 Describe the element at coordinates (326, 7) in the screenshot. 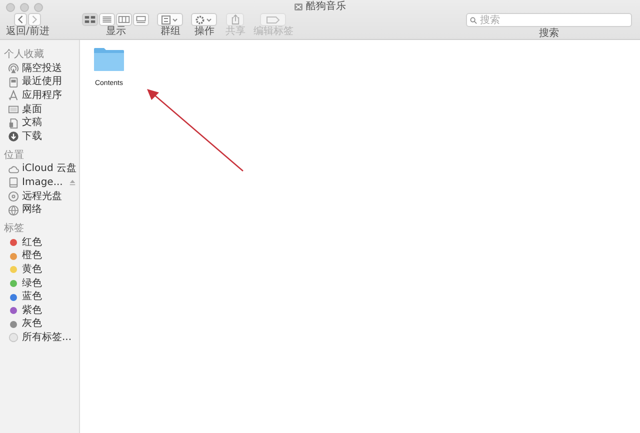

I see `window-title: 酷狗音乐` at that location.